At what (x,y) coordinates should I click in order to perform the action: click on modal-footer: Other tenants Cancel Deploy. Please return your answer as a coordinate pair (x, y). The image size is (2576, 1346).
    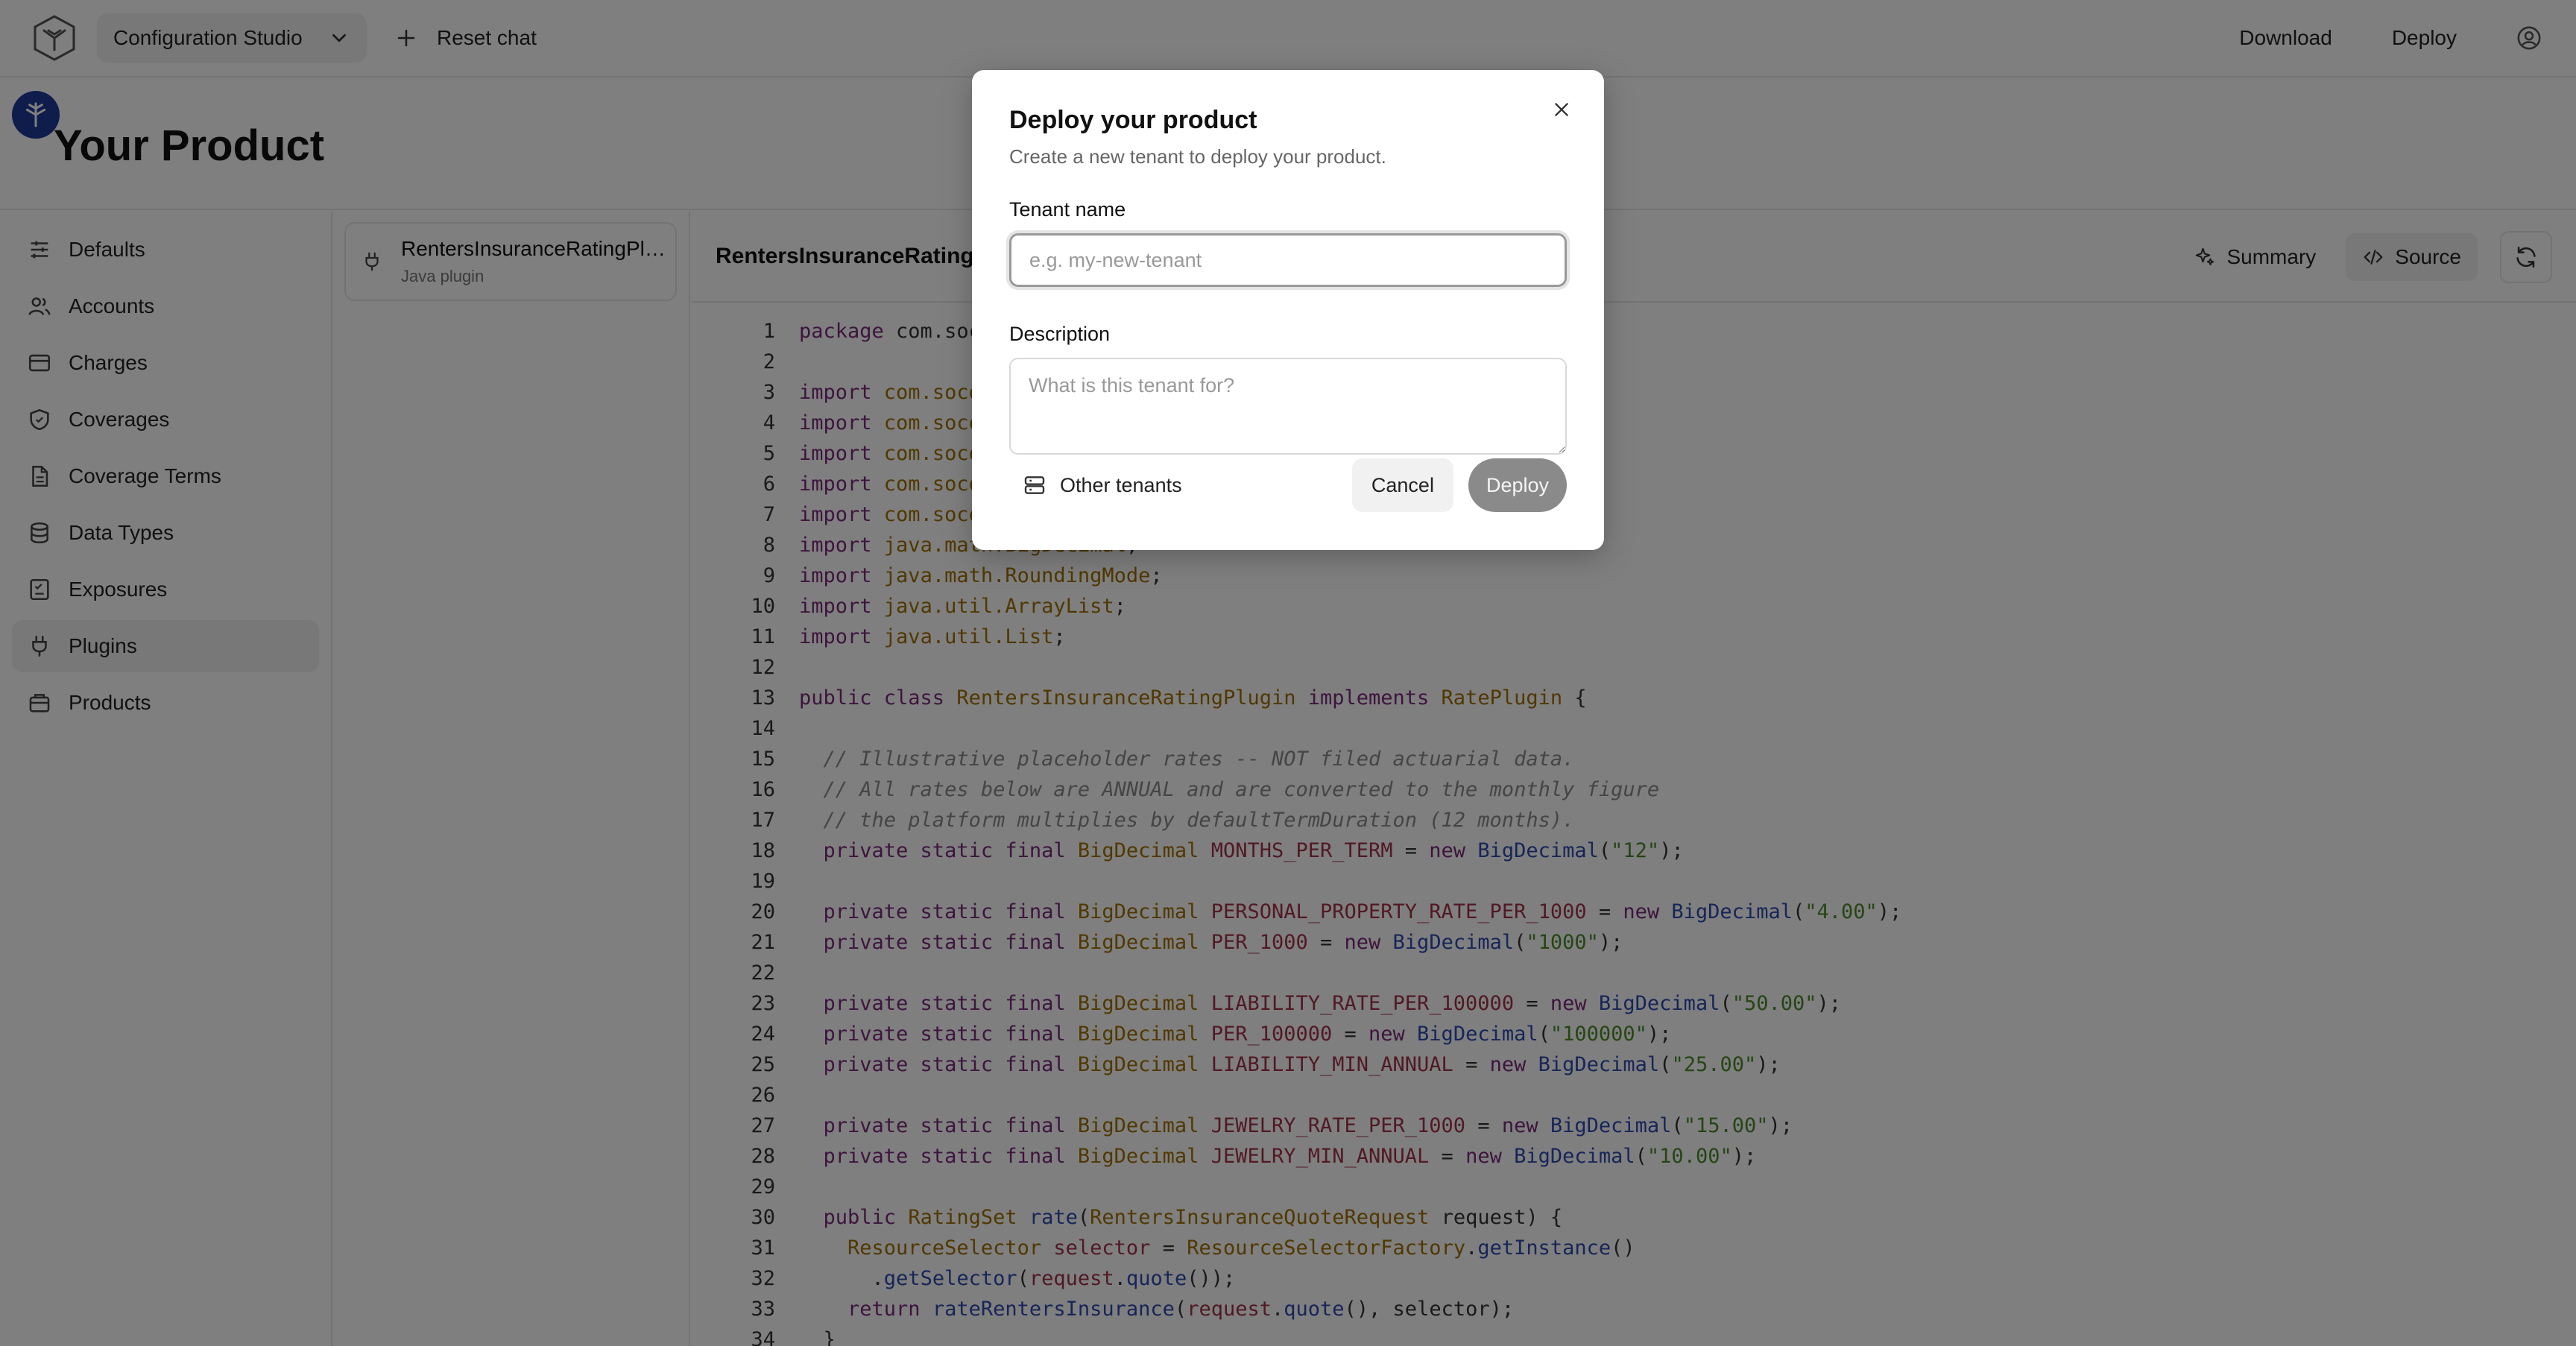
    Looking at the image, I should click on (1288, 485).